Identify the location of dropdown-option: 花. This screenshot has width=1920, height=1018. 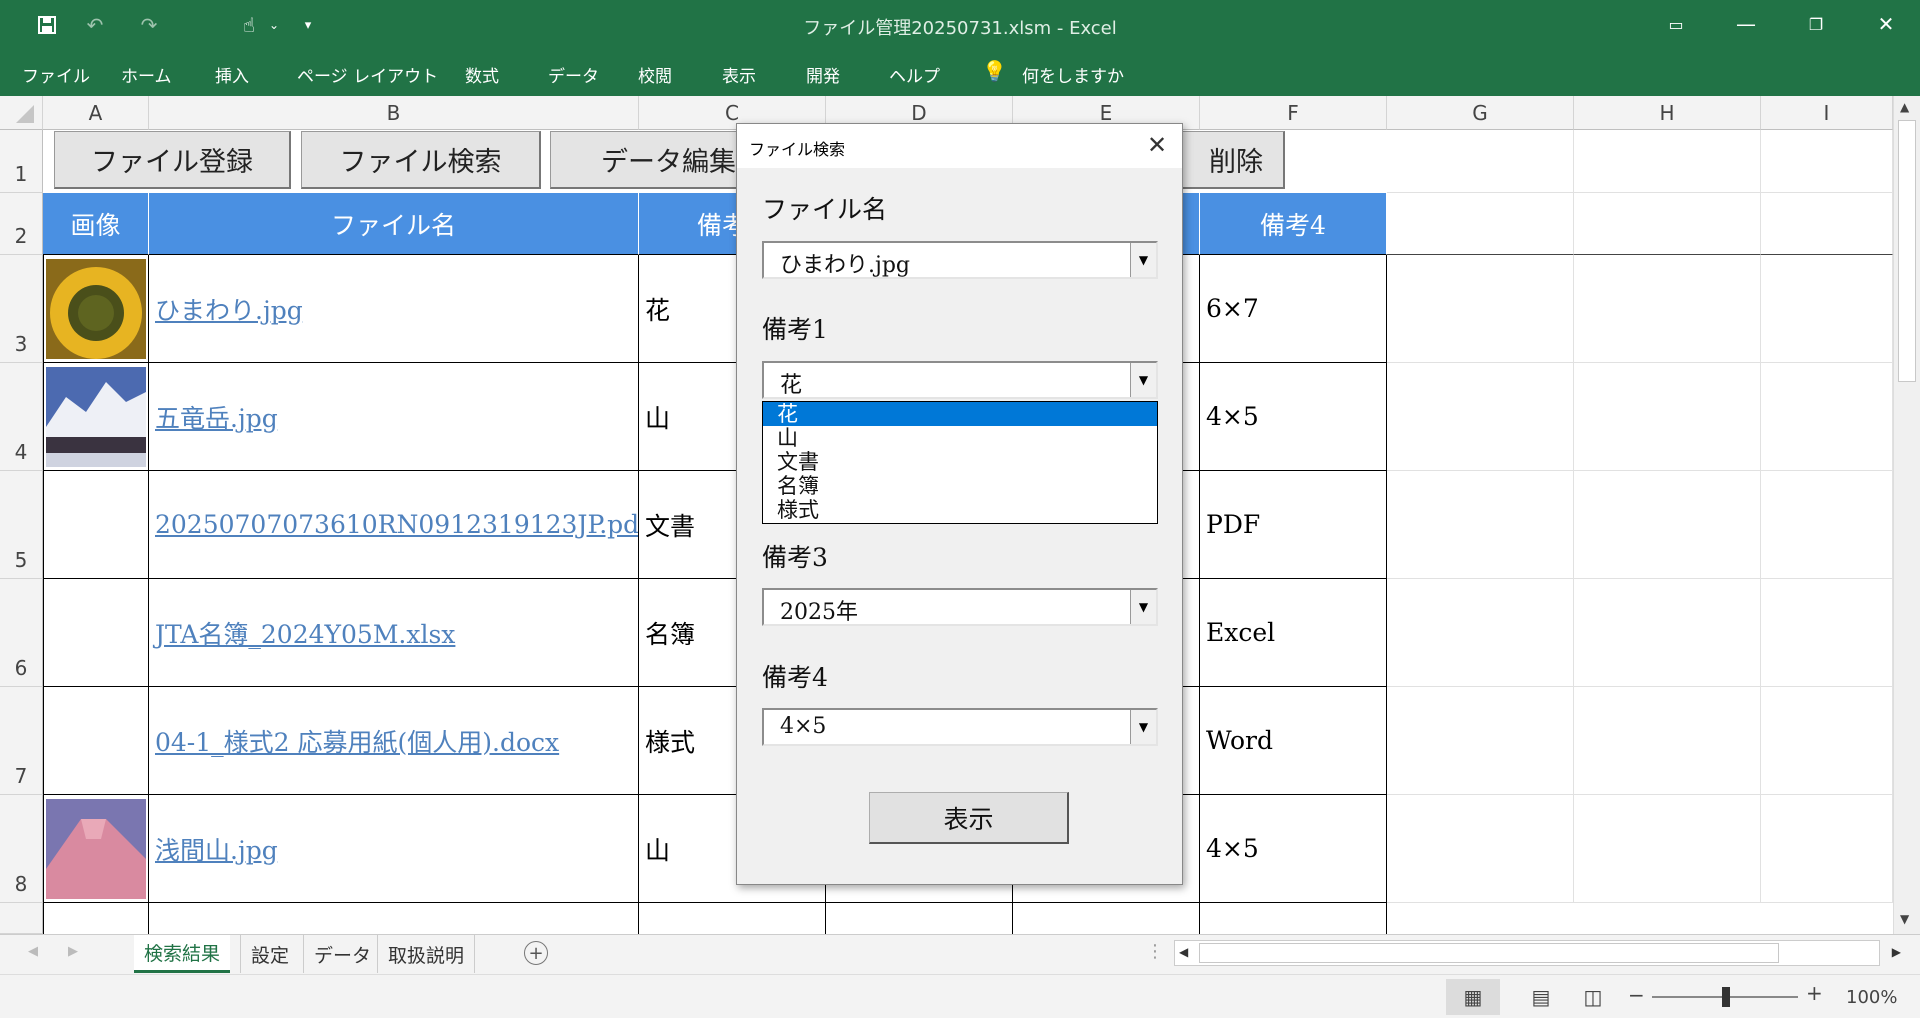
(960, 414).